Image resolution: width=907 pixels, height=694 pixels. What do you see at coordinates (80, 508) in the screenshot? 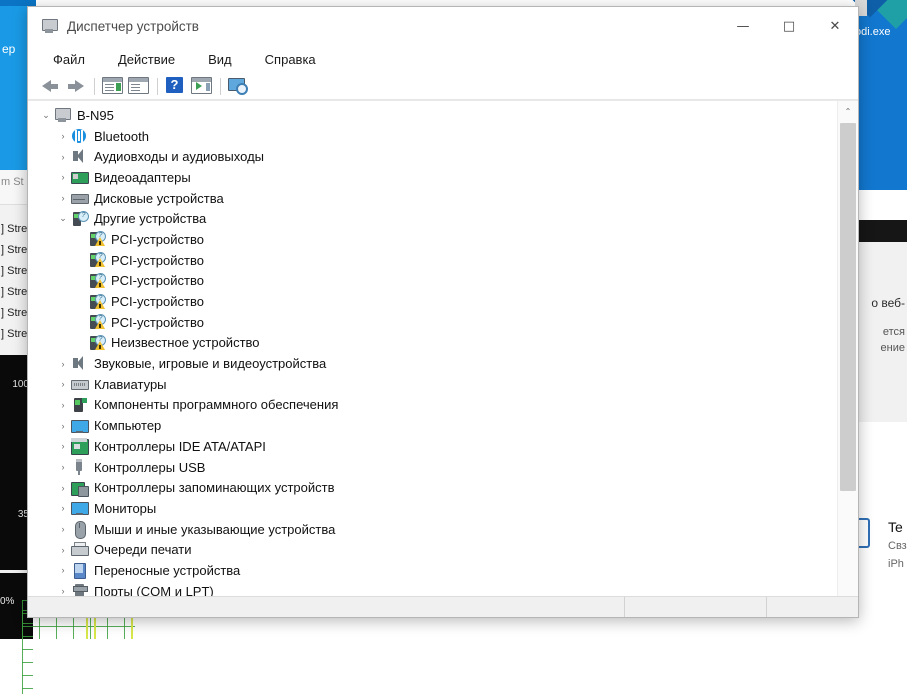
I see `monitor-icon` at bounding box center [80, 508].